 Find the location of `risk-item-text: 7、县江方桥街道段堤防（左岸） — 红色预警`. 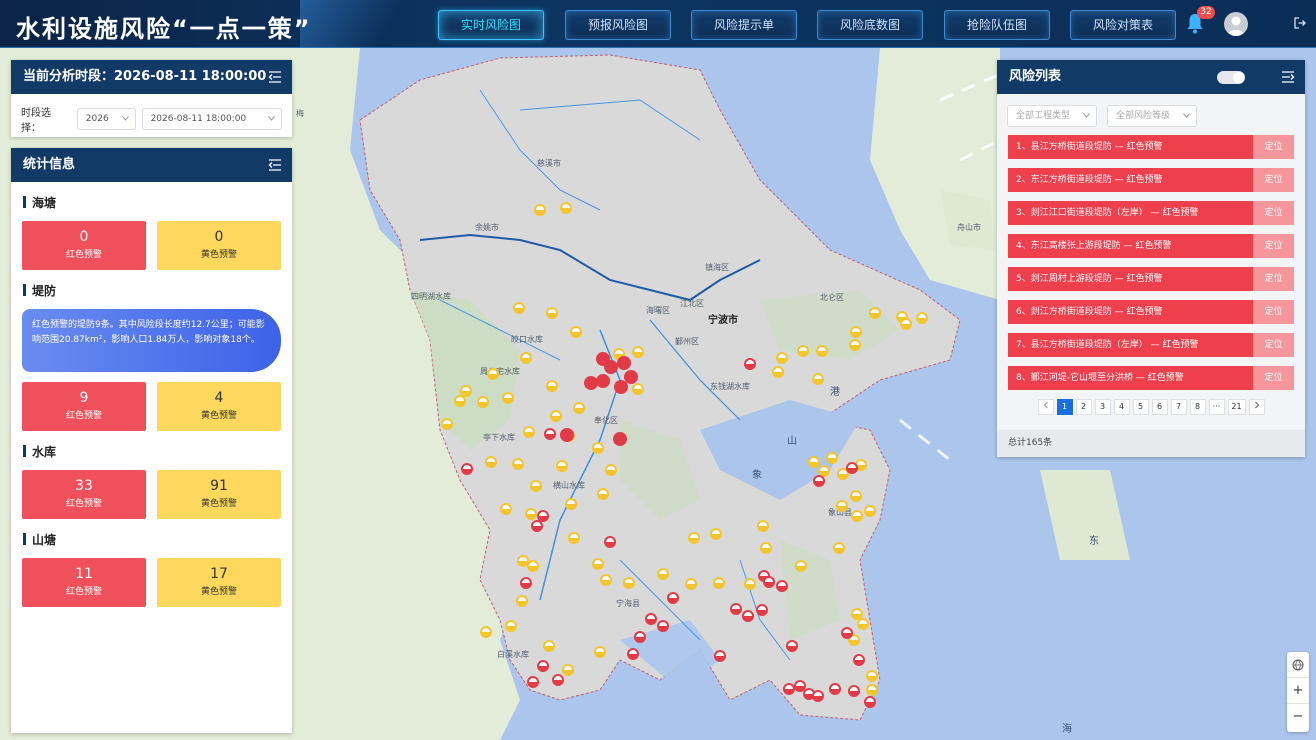

risk-item-text: 7、县江方桥街道段堤防（左岸） — 红色预警 is located at coordinates (1130, 345).